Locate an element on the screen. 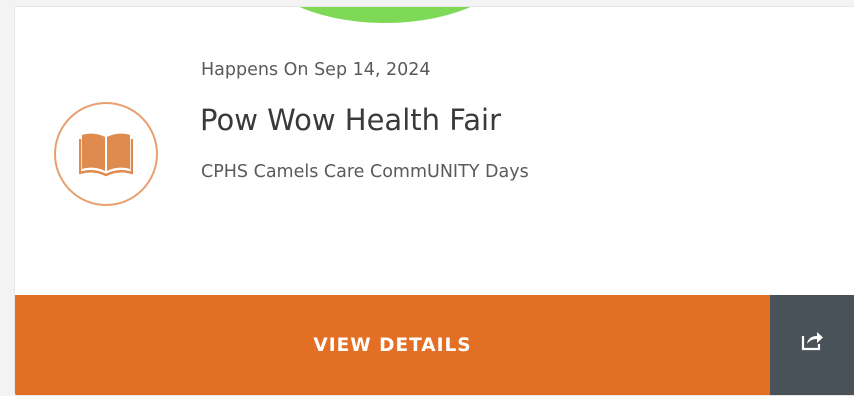  event-title: Pow Wow Health Fair is located at coordinates (351, 120).